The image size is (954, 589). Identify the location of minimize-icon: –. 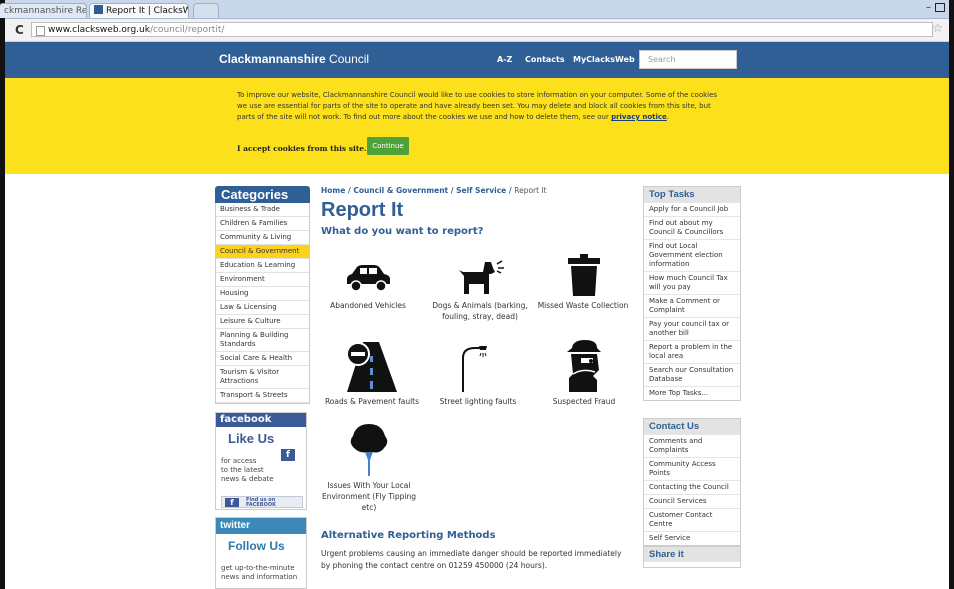
(928, 7).